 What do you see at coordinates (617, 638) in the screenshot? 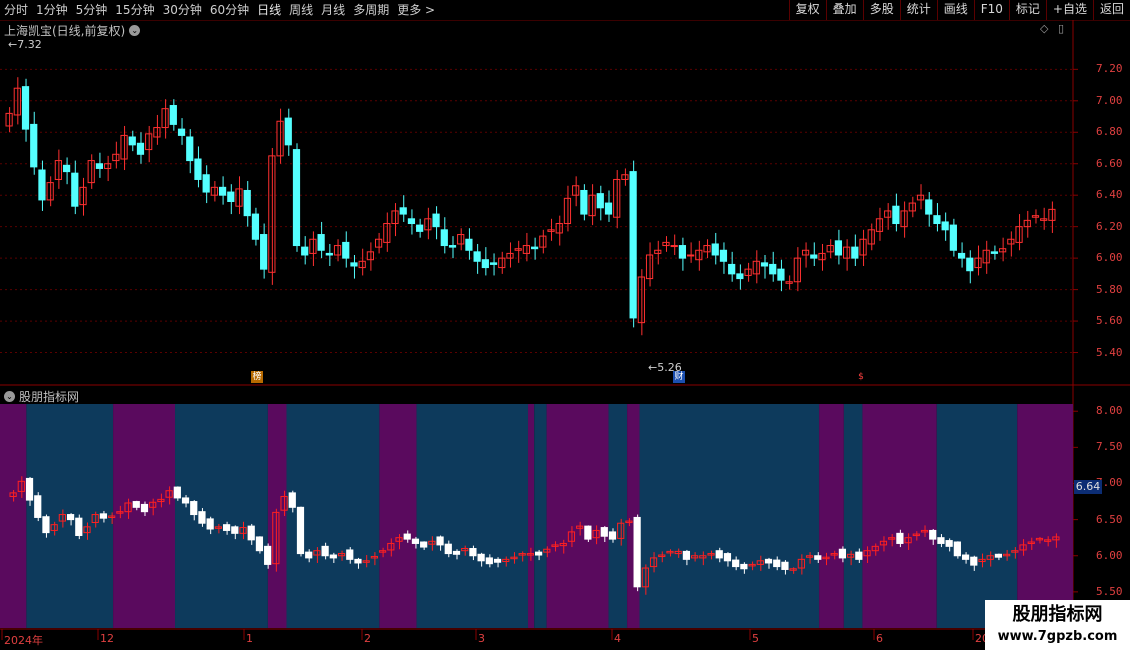
I see `x-axis-label: 4` at bounding box center [617, 638].